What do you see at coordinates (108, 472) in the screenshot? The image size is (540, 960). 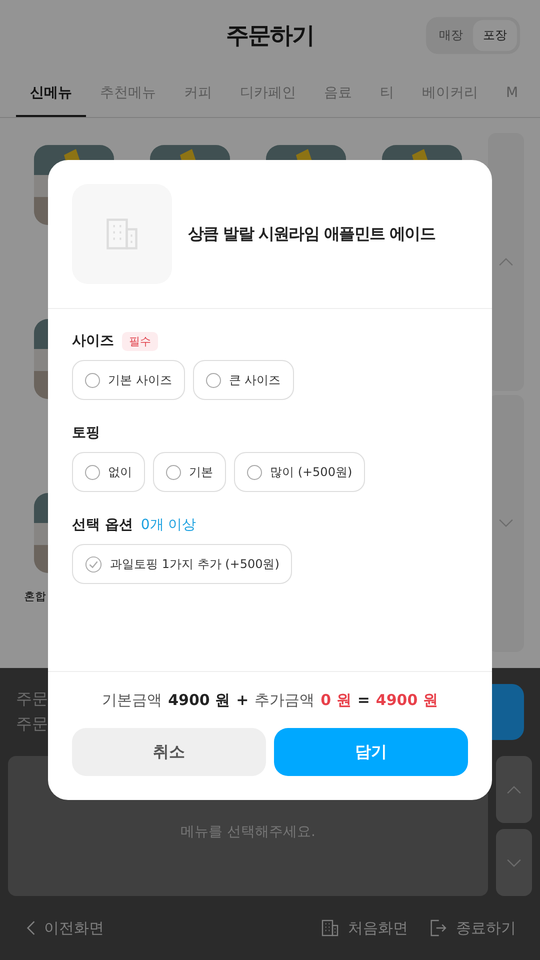 I see `radio-option: 없이` at bounding box center [108, 472].